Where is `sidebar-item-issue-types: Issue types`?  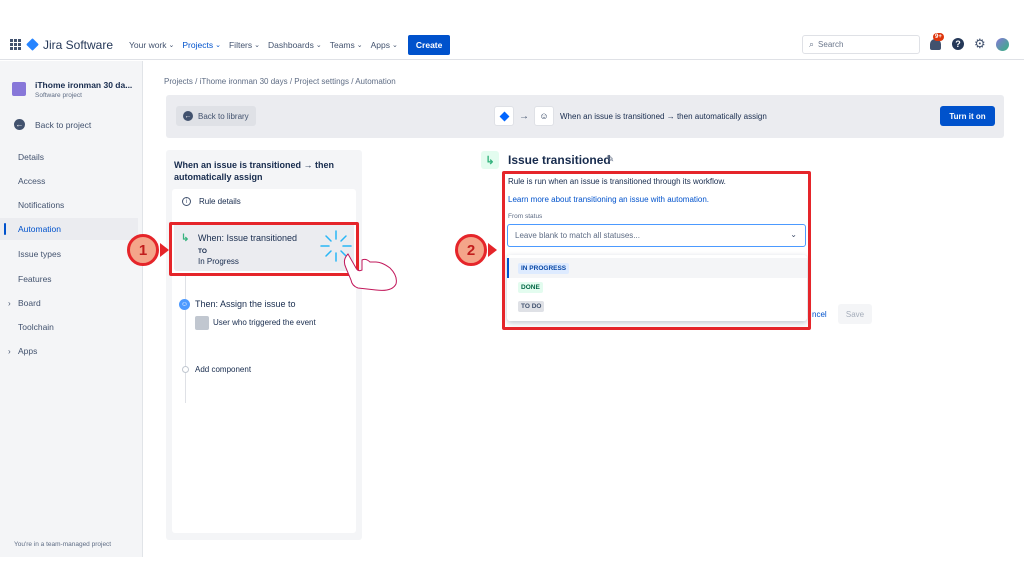
sidebar-item-issue-types: Issue types is located at coordinates (69, 254).